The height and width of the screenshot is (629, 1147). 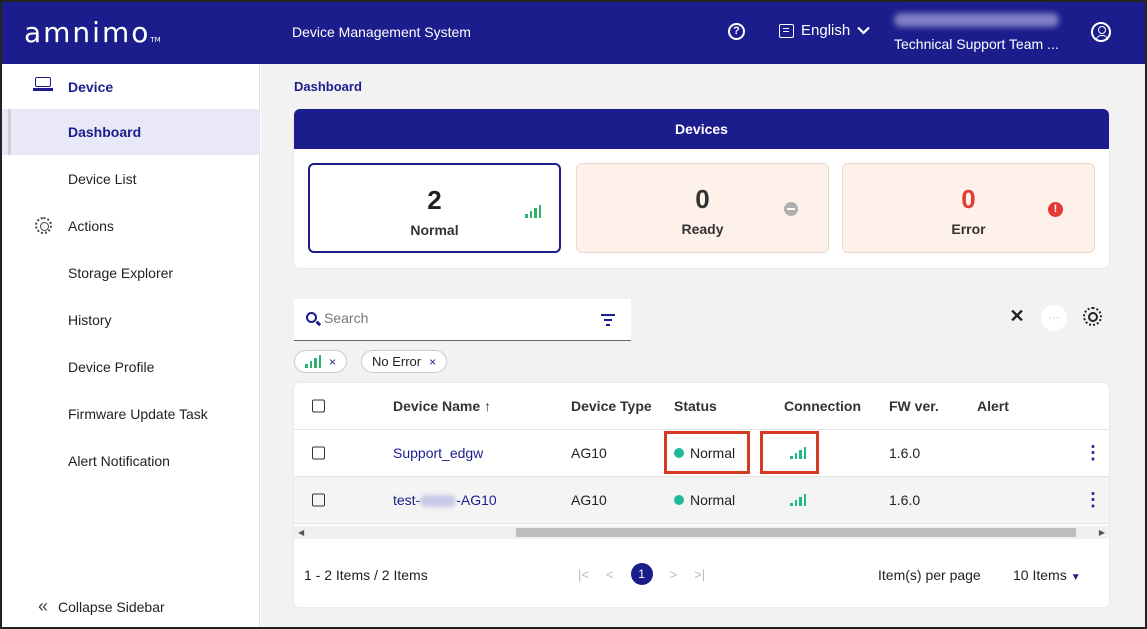 What do you see at coordinates (407, 500) in the screenshot?
I see `device-name-prefix: test-` at bounding box center [407, 500].